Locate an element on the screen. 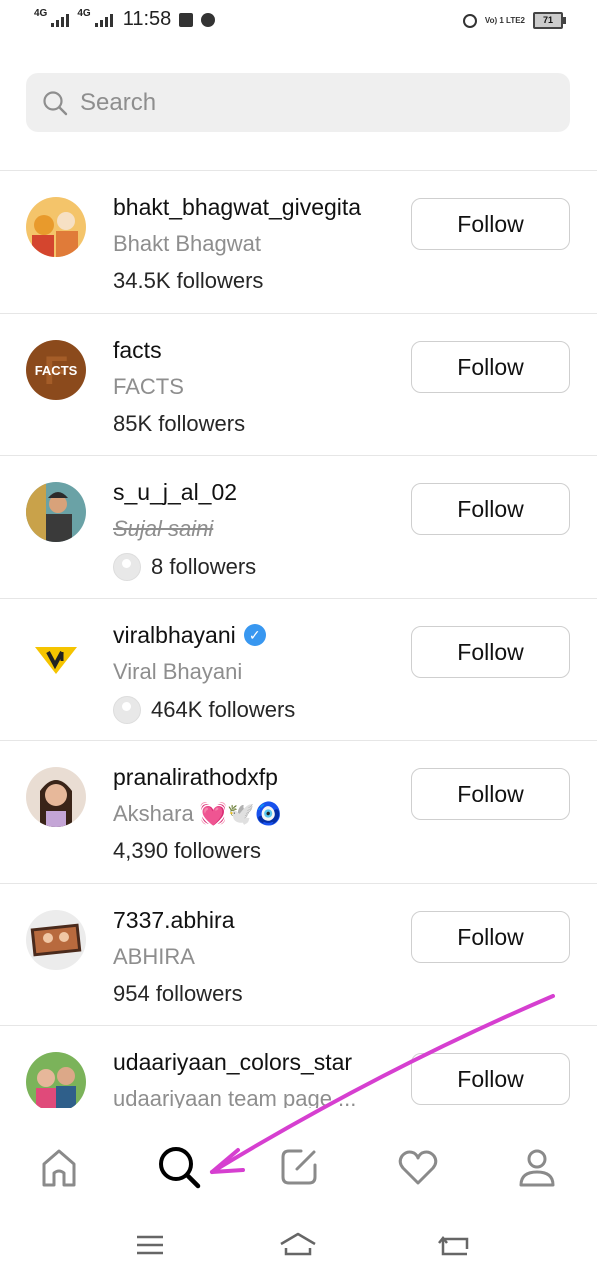  list-item: F FACTS facts FACTS 85K followers Follow is located at coordinates (298, 384).